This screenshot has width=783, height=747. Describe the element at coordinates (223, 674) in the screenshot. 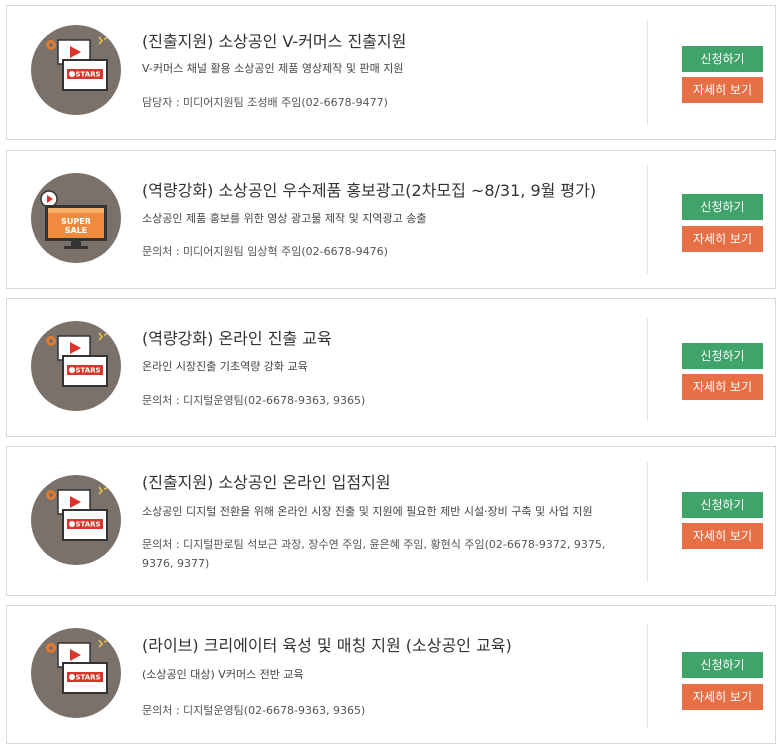

I see `program-description: (소상공인 대상) V커머스 전반 교육` at that location.